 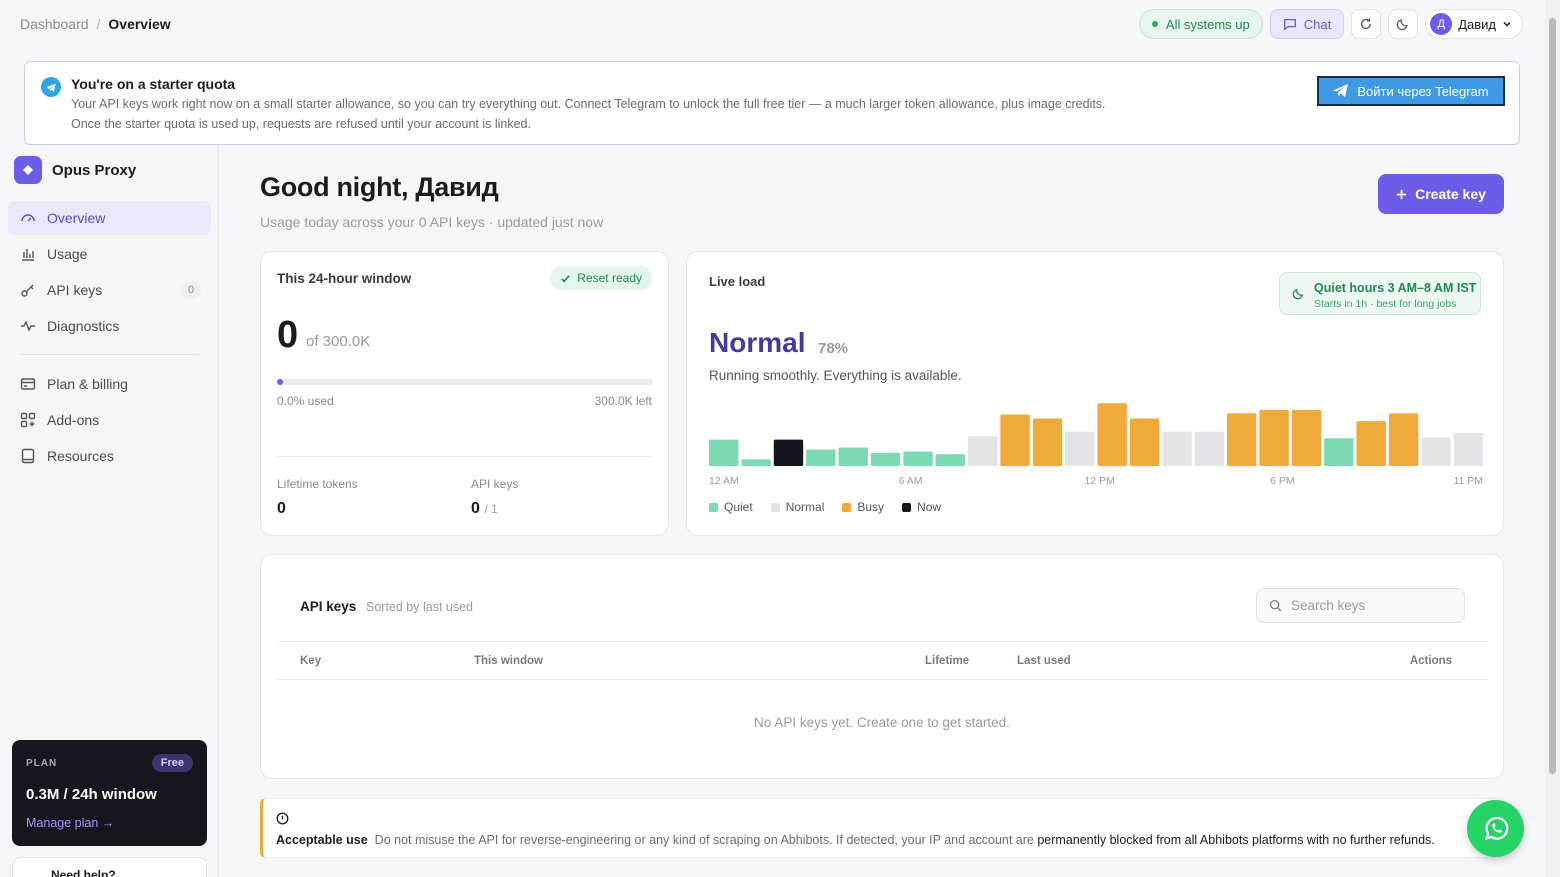 What do you see at coordinates (109, 326) in the screenshot?
I see `sidebar-item-diagnostics: Diagnostics` at bounding box center [109, 326].